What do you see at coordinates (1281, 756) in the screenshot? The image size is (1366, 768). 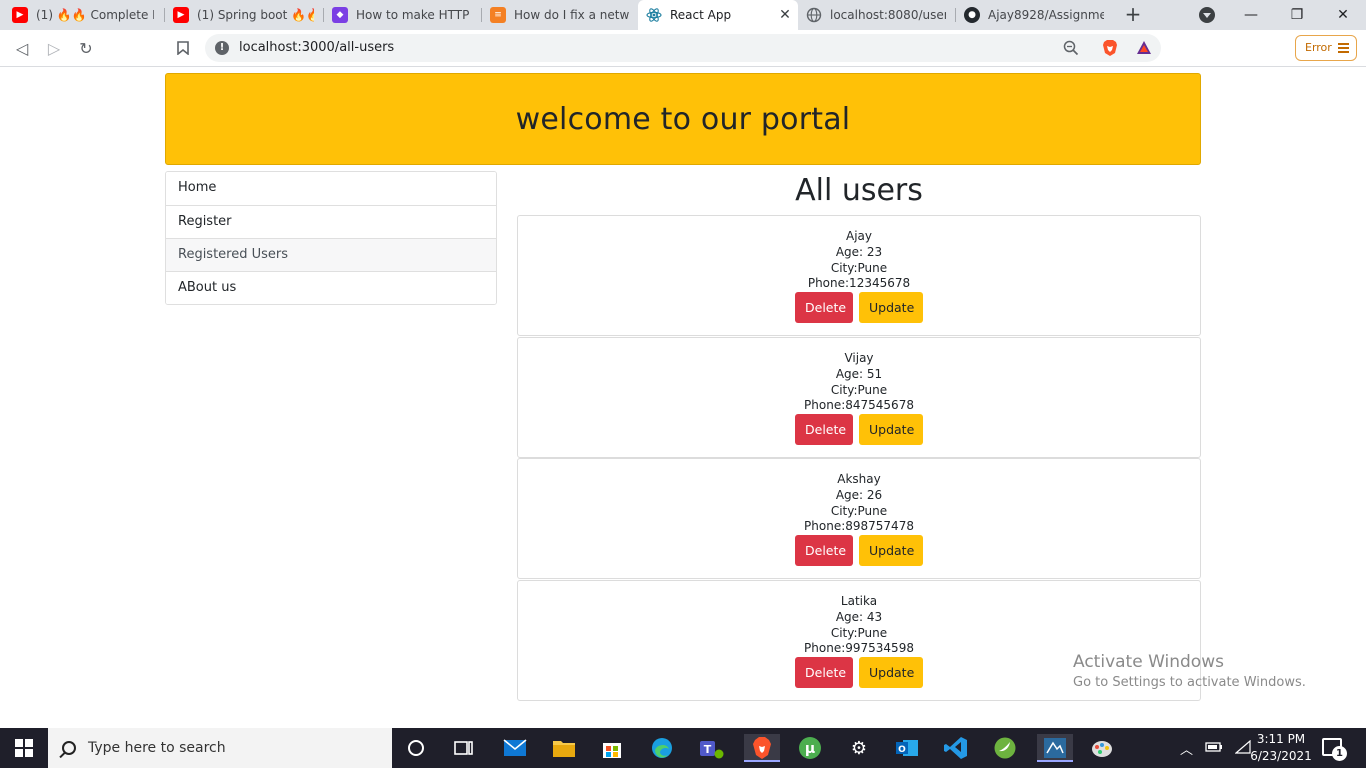 I see `clock-date: 6/23/2021` at bounding box center [1281, 756].